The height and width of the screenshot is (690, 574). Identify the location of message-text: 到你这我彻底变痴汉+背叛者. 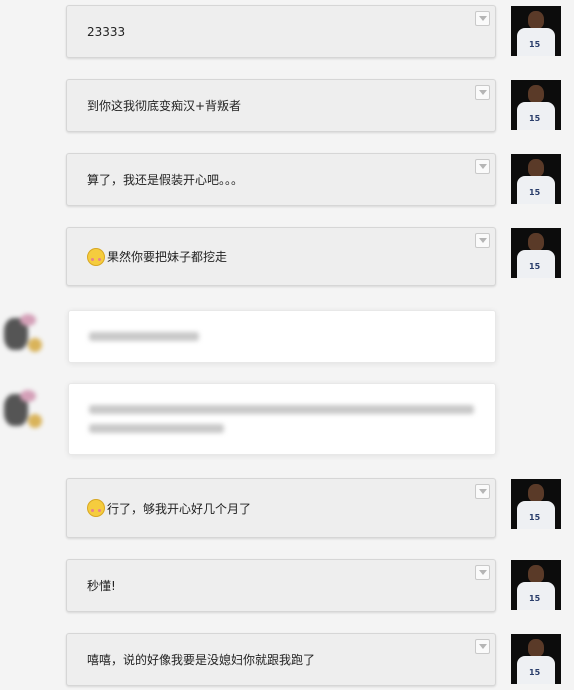
(164, 106).